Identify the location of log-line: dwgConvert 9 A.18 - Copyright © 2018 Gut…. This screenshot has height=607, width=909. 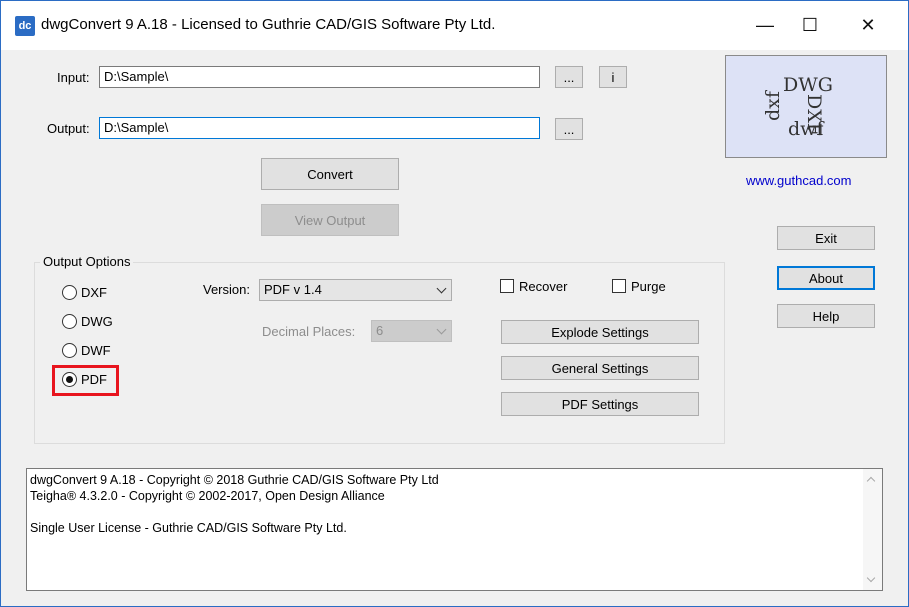
(234, 480).